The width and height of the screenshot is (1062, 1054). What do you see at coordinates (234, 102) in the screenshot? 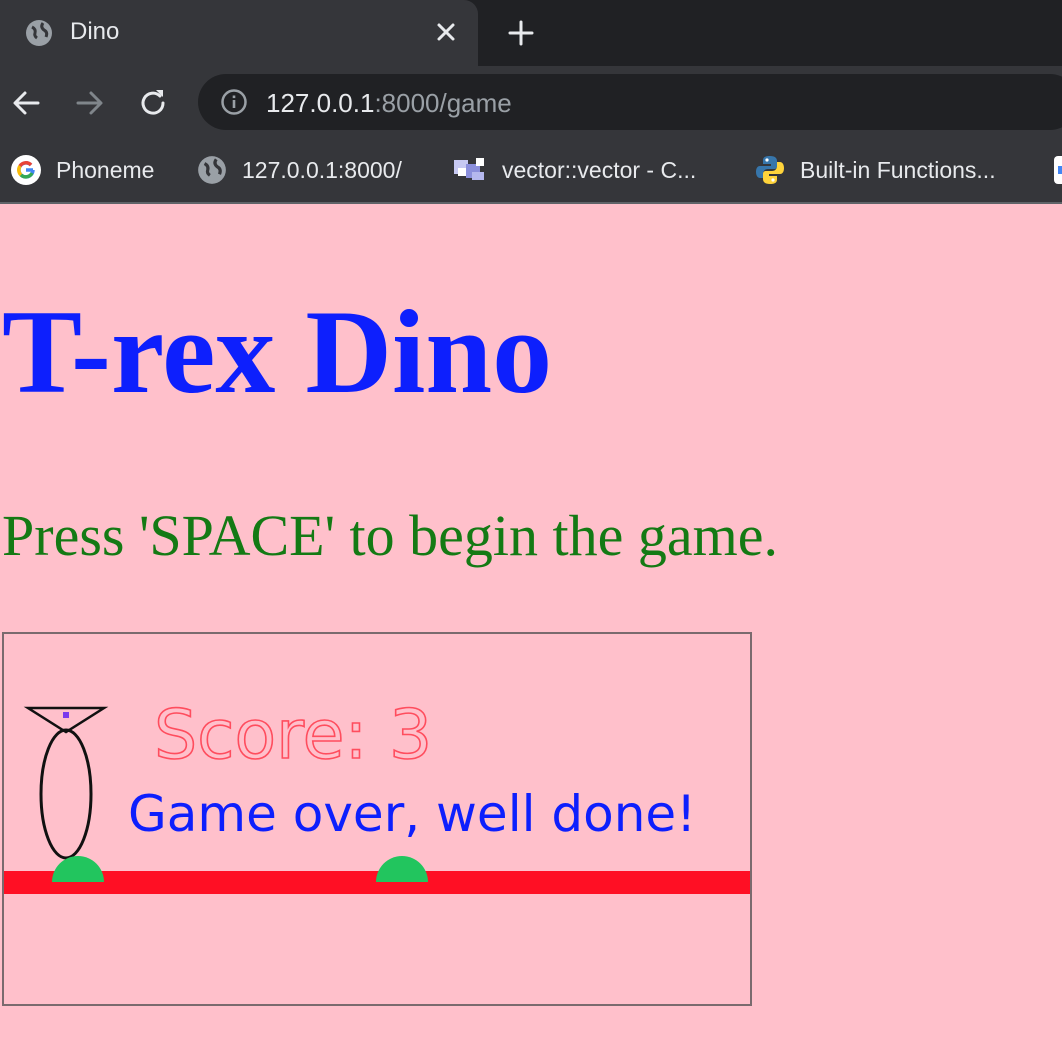
I see `info-icon` at bounding box center [234, 102].